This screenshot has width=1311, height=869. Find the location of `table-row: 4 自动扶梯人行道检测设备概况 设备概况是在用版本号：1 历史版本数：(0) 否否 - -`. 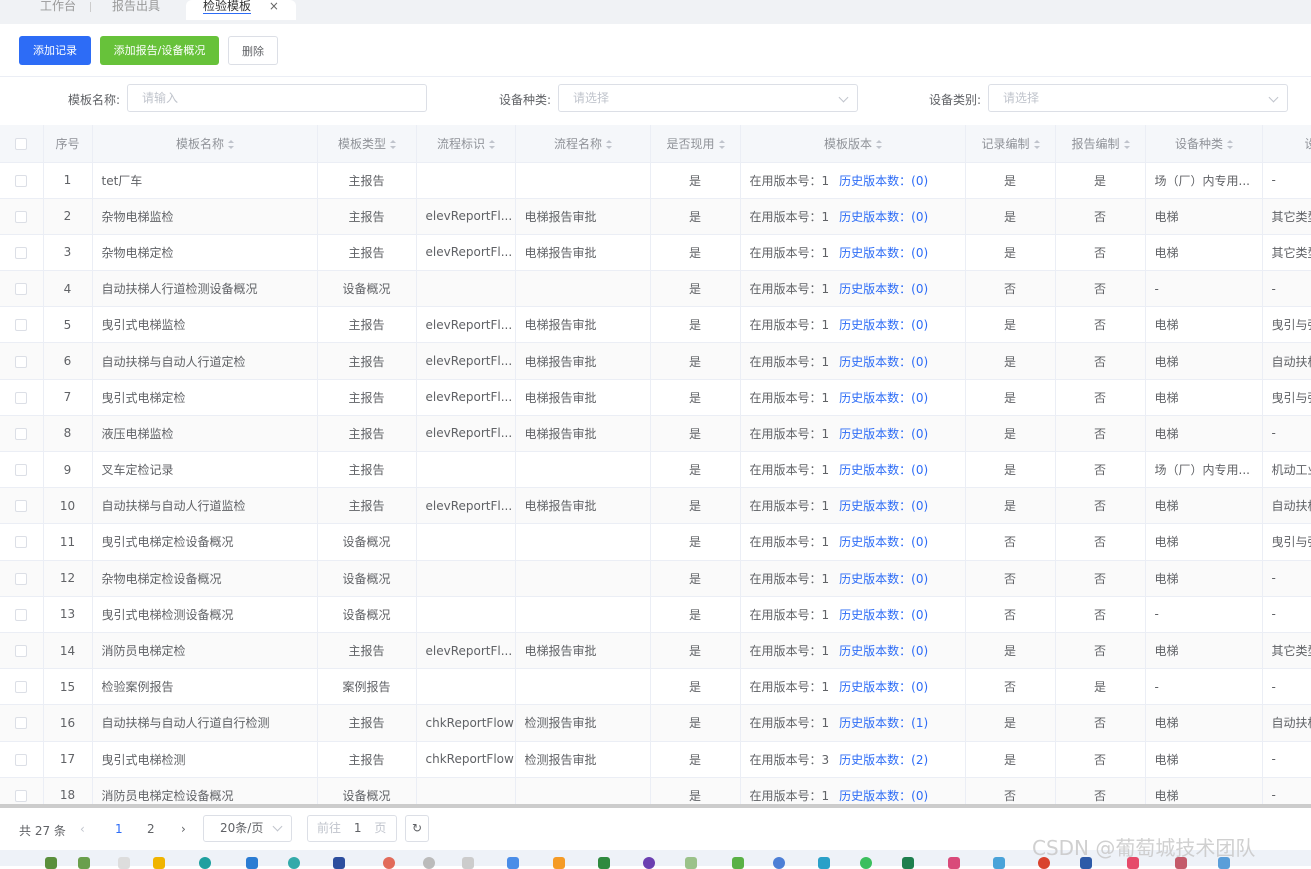

table-row: 4 自动扶梯人行道检测设备概况 设备概况是在用版本号：1 历史版本数：(0) 否否 - - is located at coordinates (655, 289).